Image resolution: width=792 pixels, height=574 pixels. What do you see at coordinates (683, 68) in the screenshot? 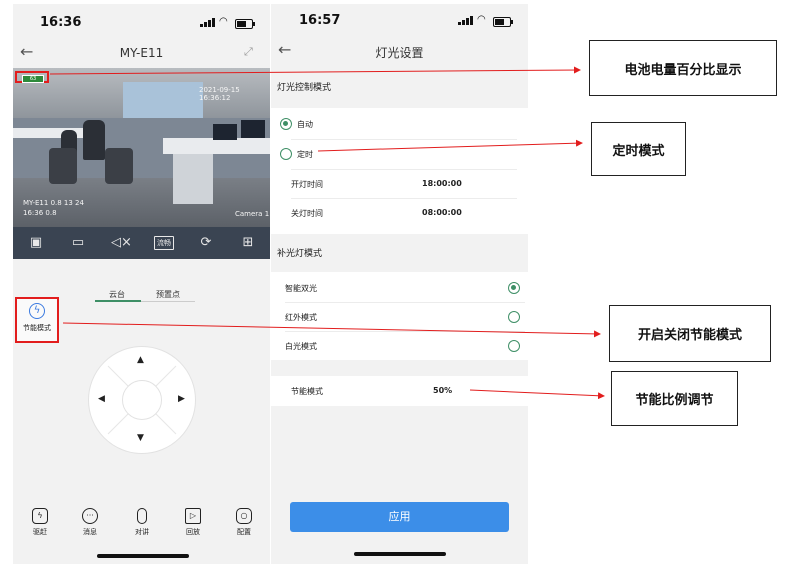
I see `callout-battery: 电池电量百分比显示` at bounding box center [683, 68].